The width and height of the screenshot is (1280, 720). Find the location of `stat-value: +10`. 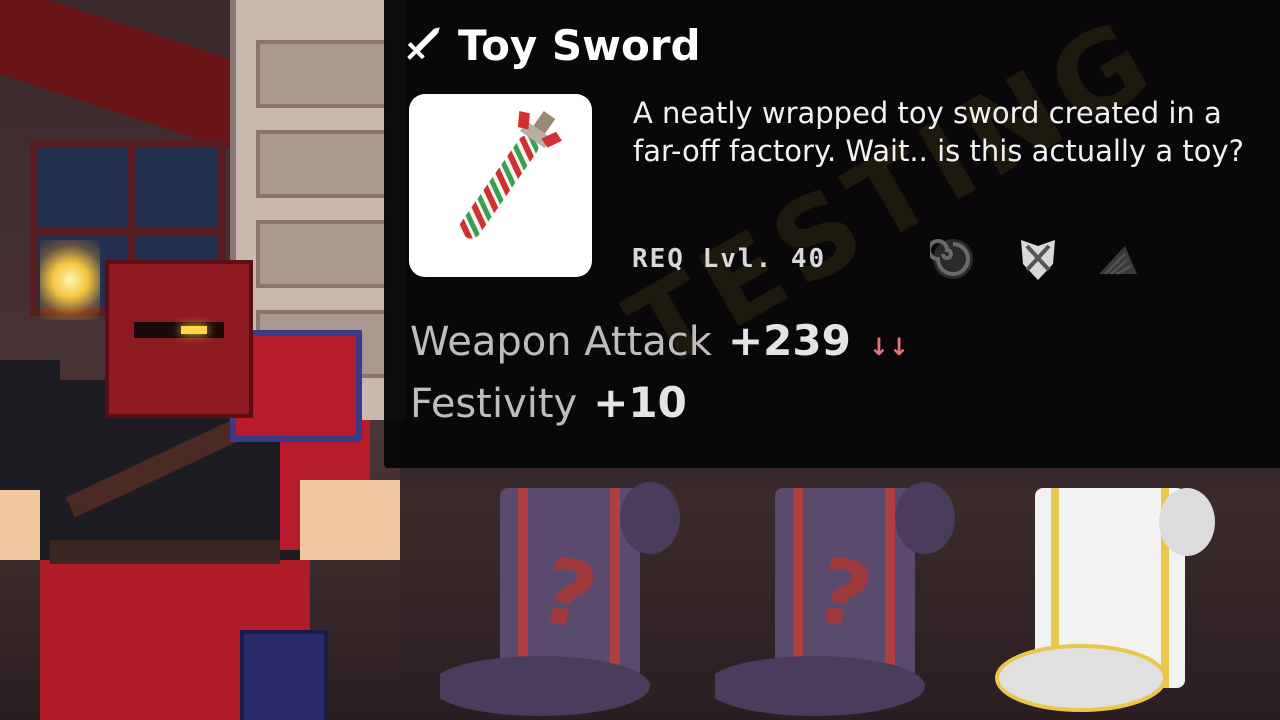

stat-value: +10 is located at coordinates (640, 402).